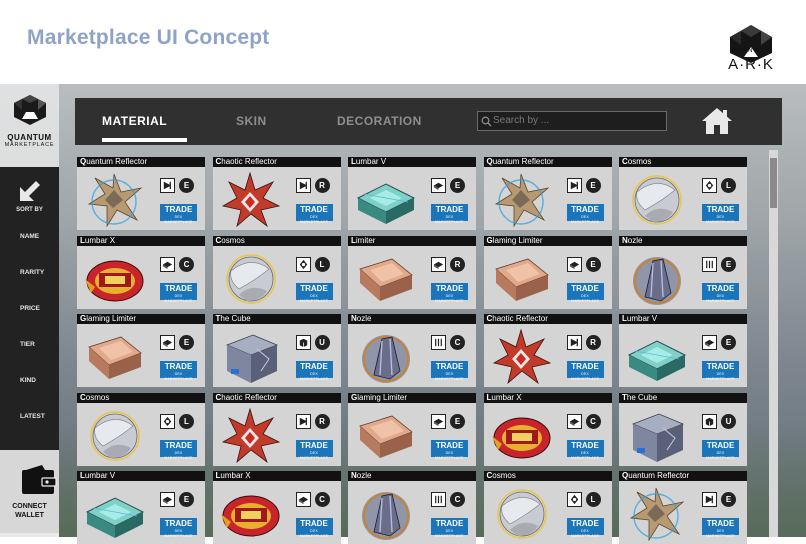 Image resolution: width=806 pixels, height=544 pixels. I want to click on home-icon, so click(717, 121).